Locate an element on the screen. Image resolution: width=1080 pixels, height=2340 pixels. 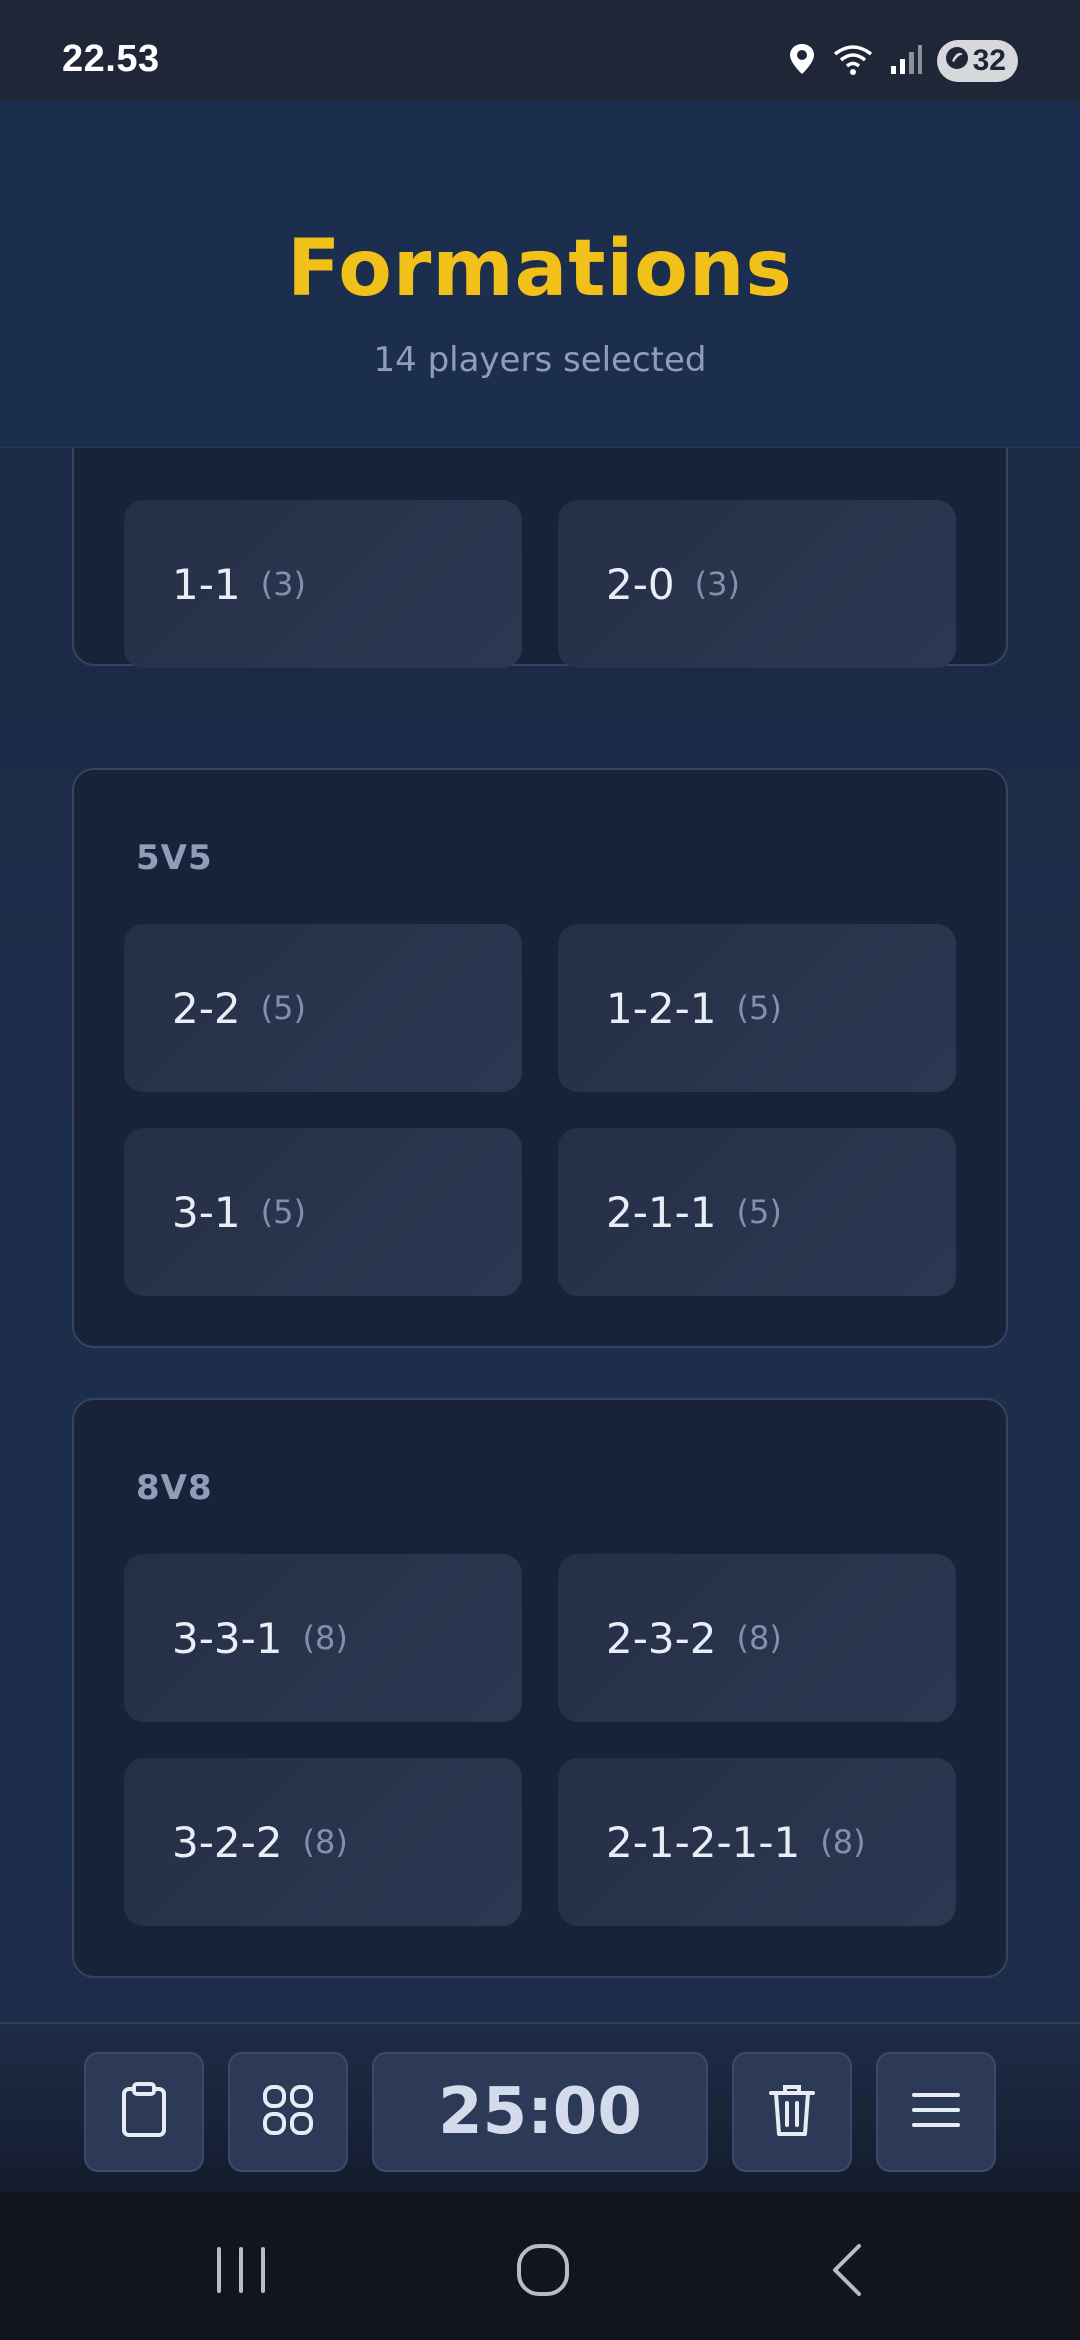
trash-icon is located at coordinates (792, 2112).